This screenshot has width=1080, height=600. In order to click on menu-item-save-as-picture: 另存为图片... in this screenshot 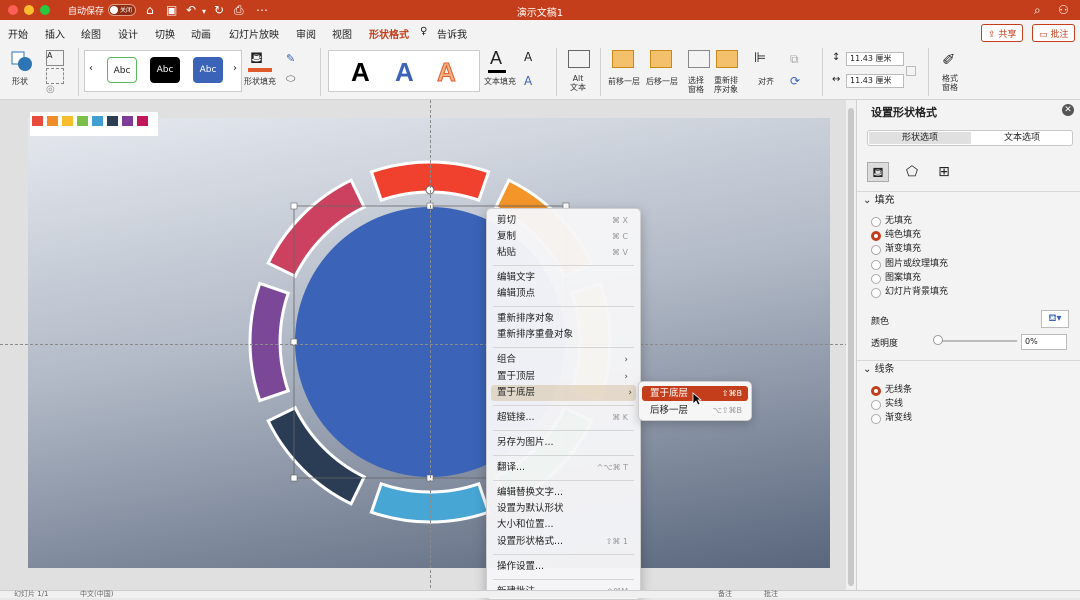, I will do `click(564, 443)`.